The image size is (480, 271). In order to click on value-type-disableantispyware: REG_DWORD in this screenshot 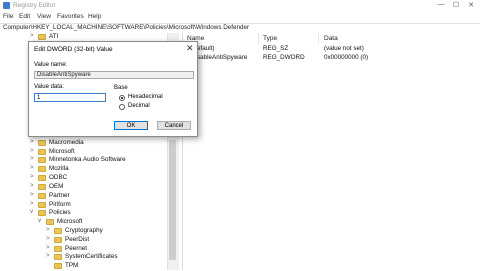, I will do `click(284, 57)`.